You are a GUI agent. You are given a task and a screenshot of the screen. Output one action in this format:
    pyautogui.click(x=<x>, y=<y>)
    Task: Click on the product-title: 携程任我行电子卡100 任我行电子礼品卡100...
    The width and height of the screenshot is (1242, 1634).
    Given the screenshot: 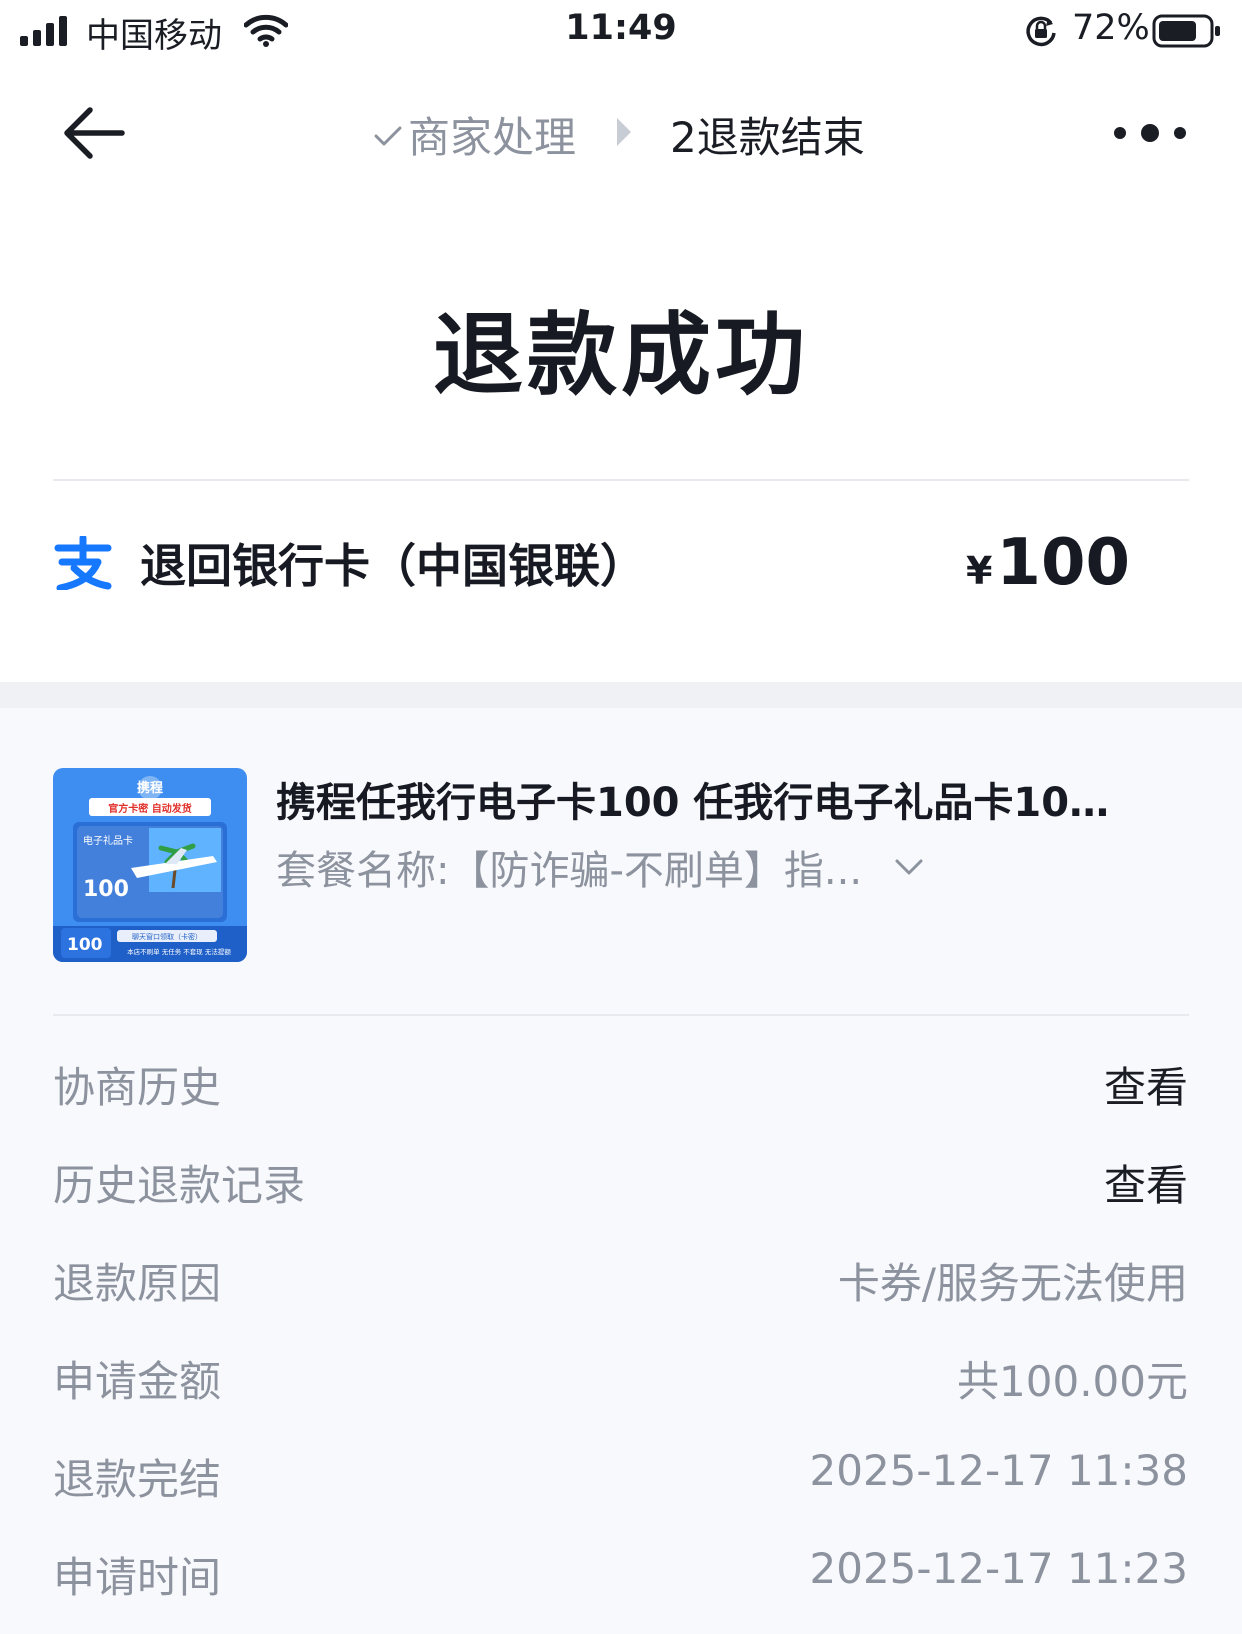 What is the action you would take?
    pyautogui.click(x=706, y=799)
    